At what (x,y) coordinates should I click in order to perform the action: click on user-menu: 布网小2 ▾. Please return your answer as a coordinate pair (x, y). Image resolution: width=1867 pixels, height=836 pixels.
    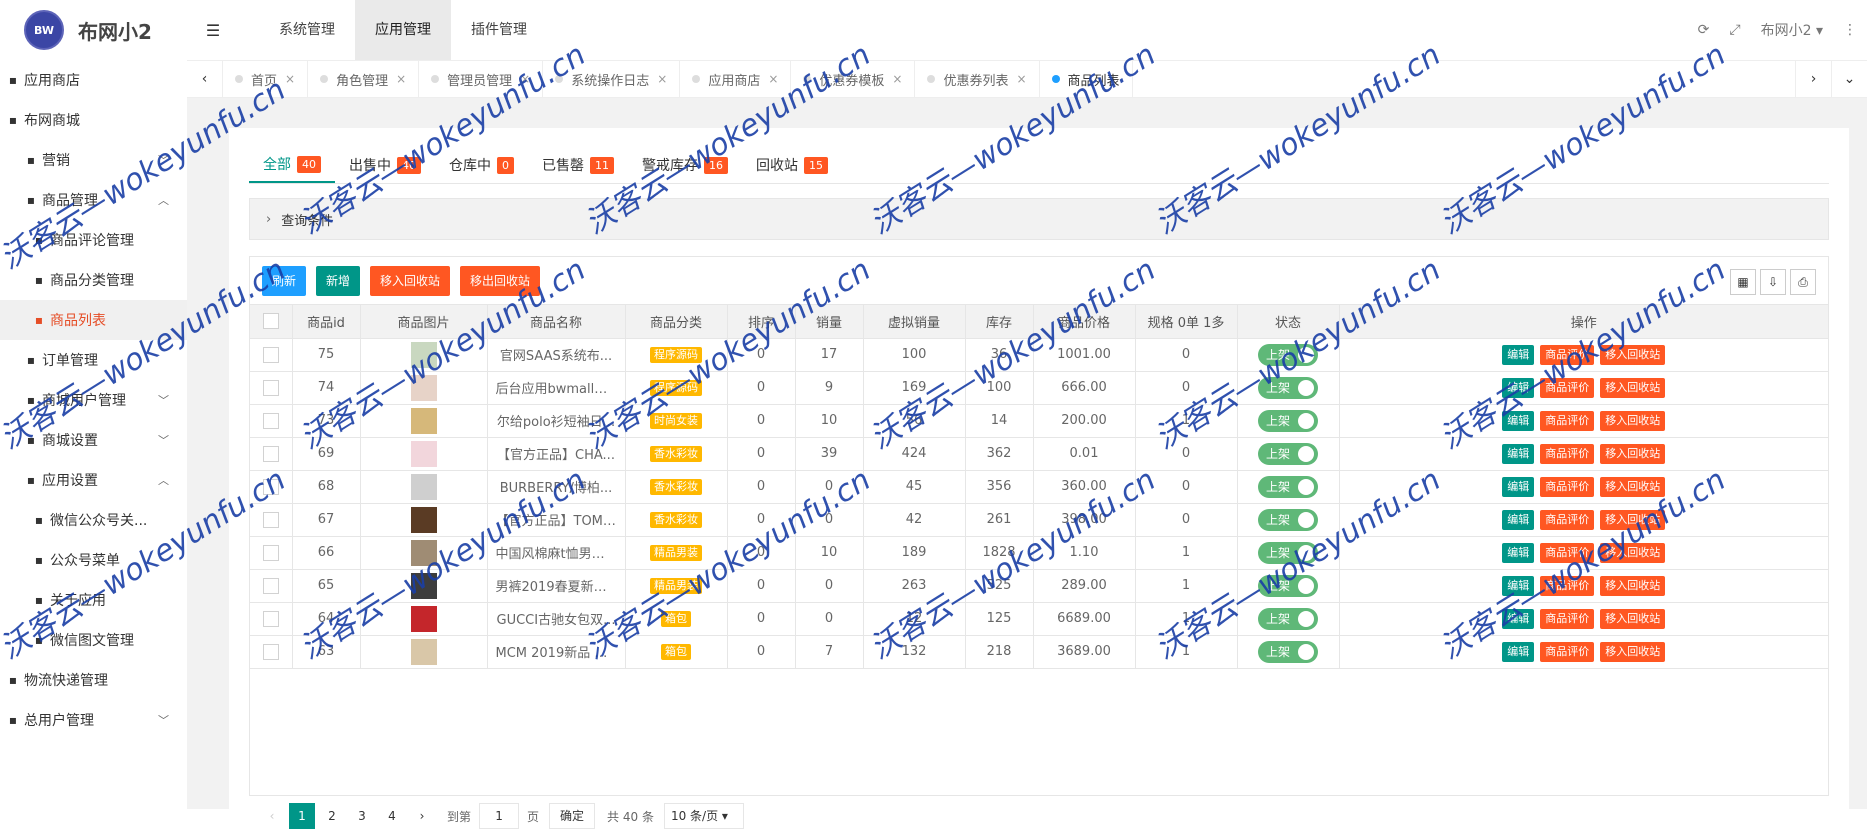
    Looking at the image, I should click on (1792, 30).